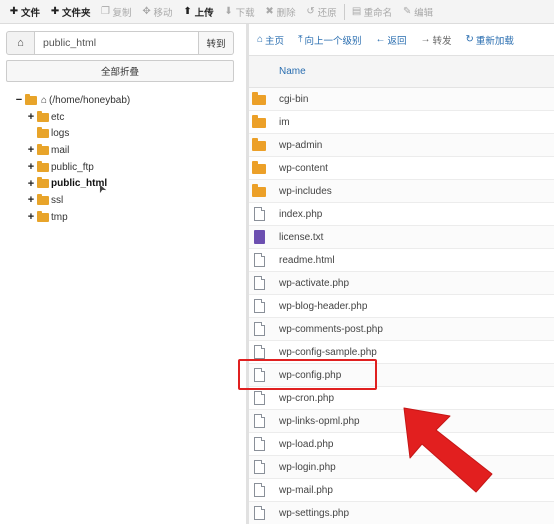 The image size is (554, 524). Describe the element at coordinates (401, 72) in the screenshot. I see `file-list-header: Name` at that location.